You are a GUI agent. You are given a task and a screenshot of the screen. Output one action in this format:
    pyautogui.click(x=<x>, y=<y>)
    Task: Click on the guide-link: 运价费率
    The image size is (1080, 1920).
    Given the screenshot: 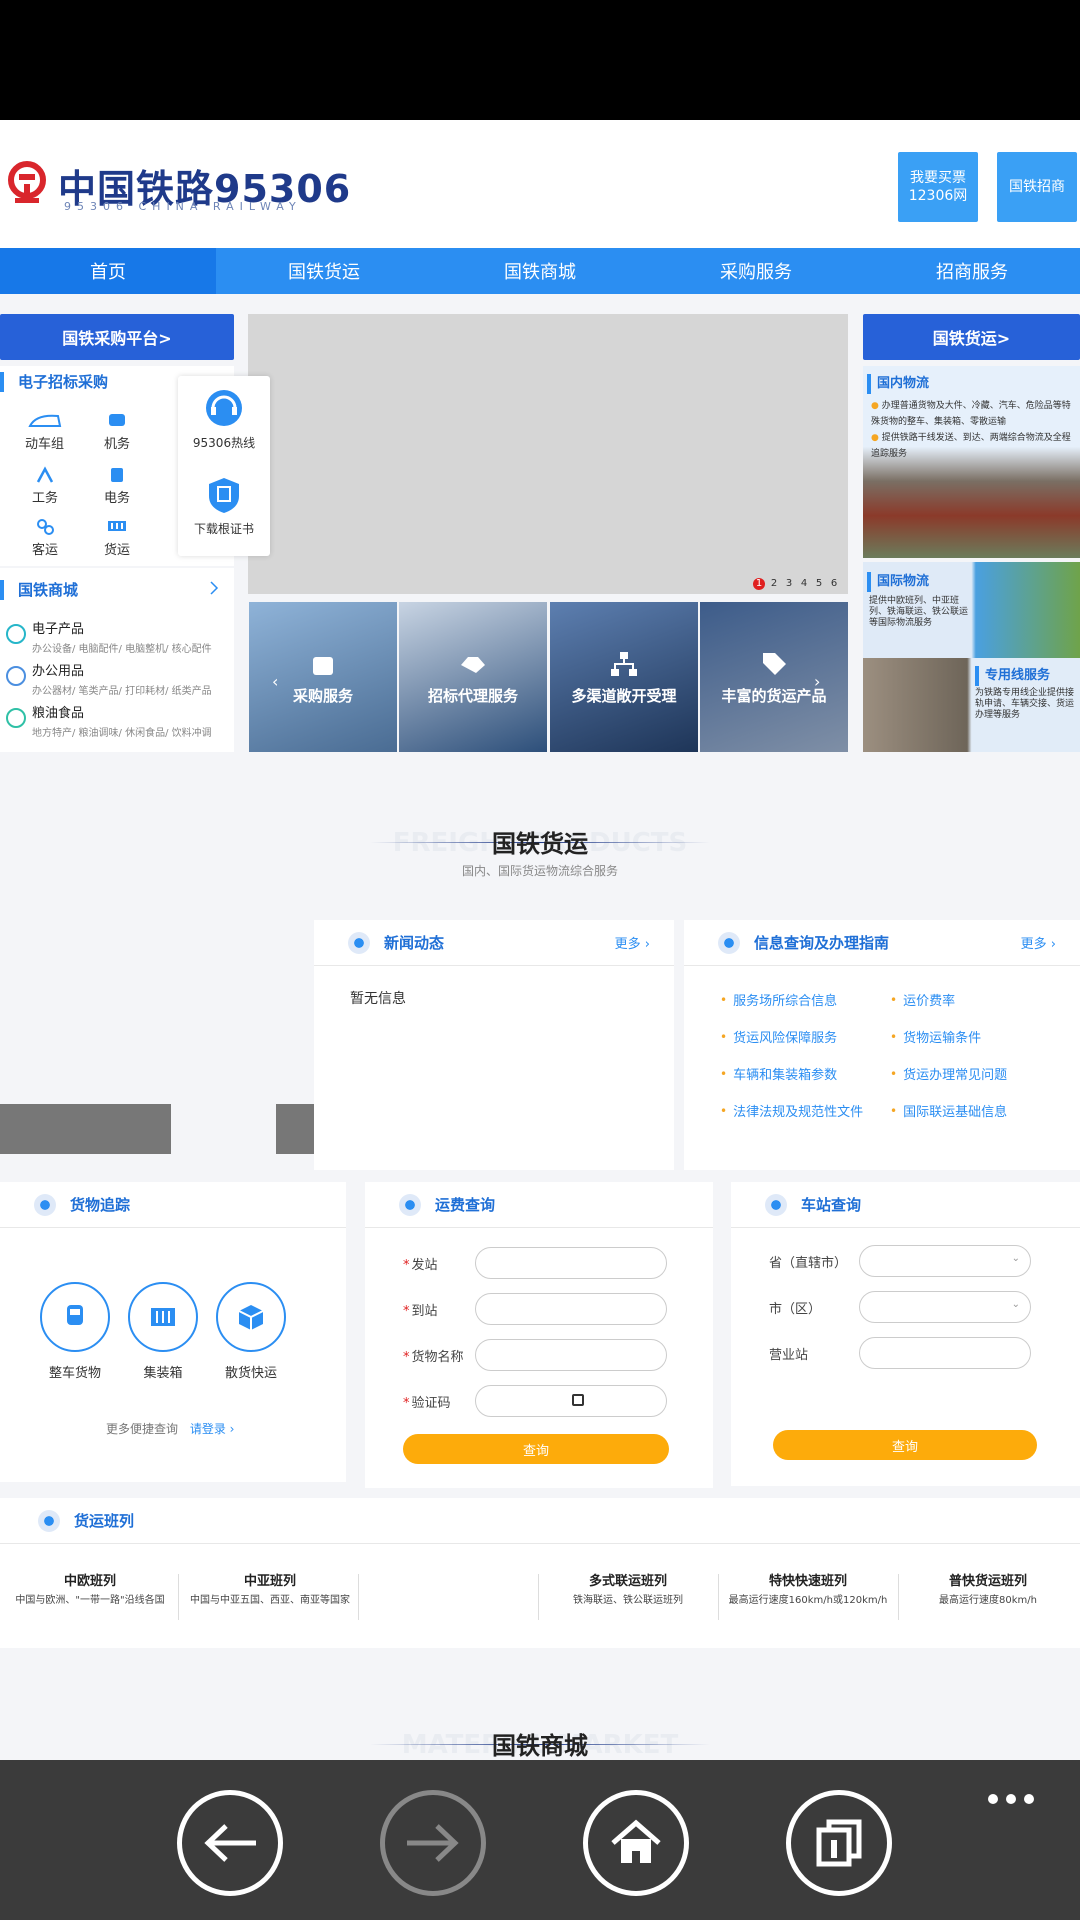 What is the action you would take?
    pyautogui.click(x=975, y=999)
    